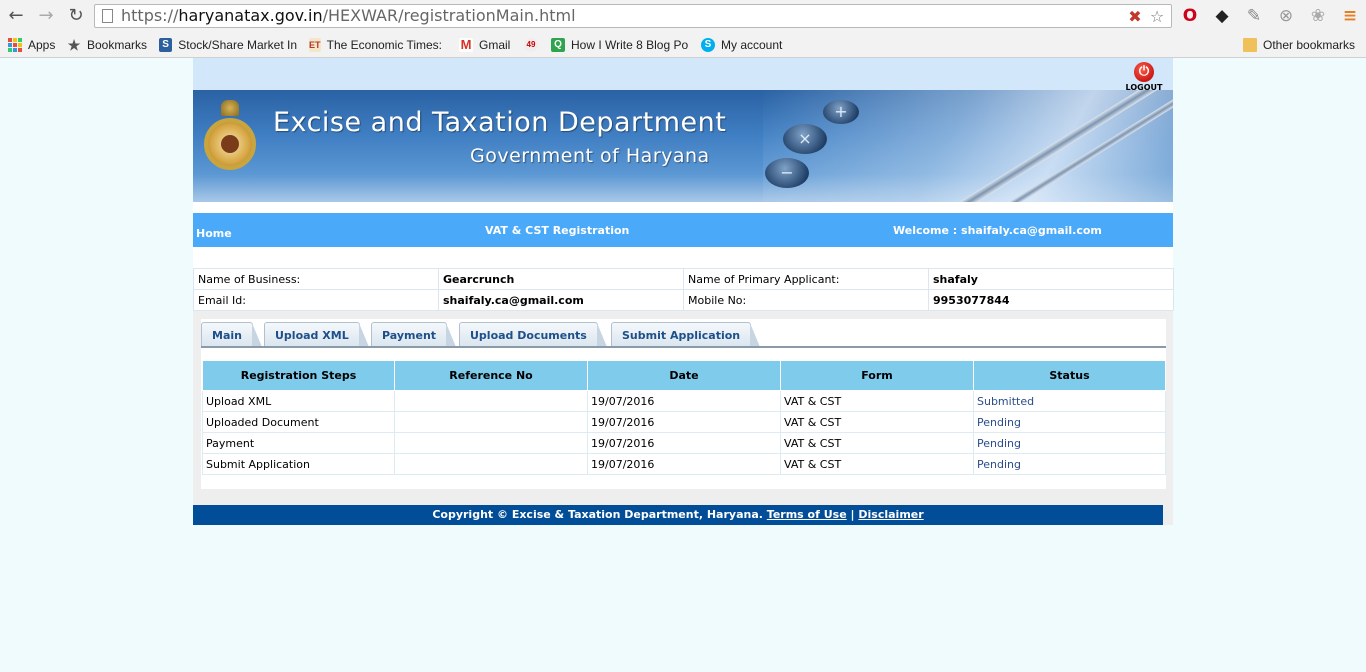 Image resolution: width=1366 pixels, height=672 pixels. What do you see at coordinates (1069, 401) in the screenshot?
I see `status-cell: Submitted` at bounding box center [1069, 401].